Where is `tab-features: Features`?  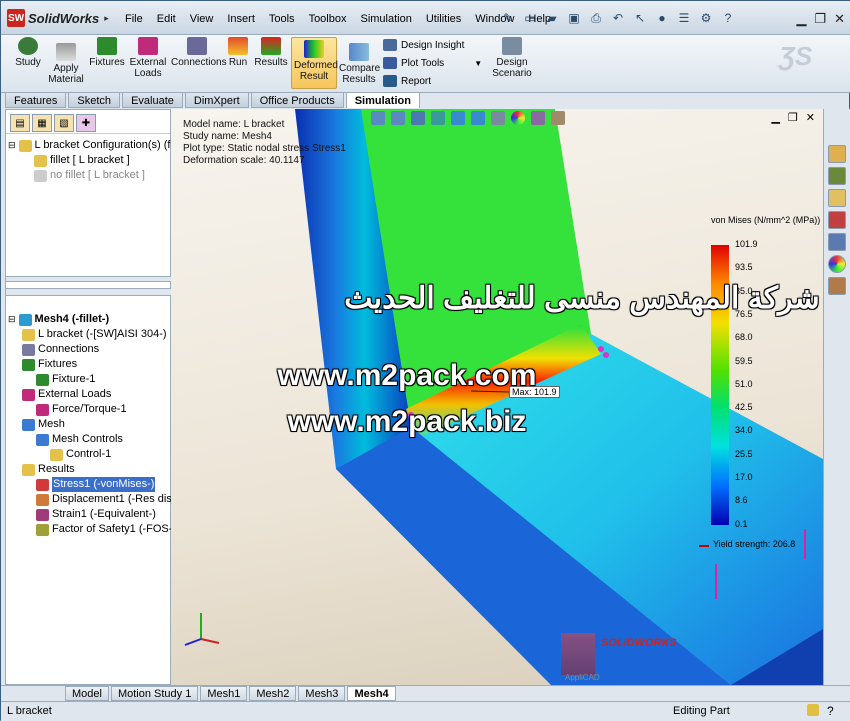 tab-features: Features is located at coordinates (36, 100).